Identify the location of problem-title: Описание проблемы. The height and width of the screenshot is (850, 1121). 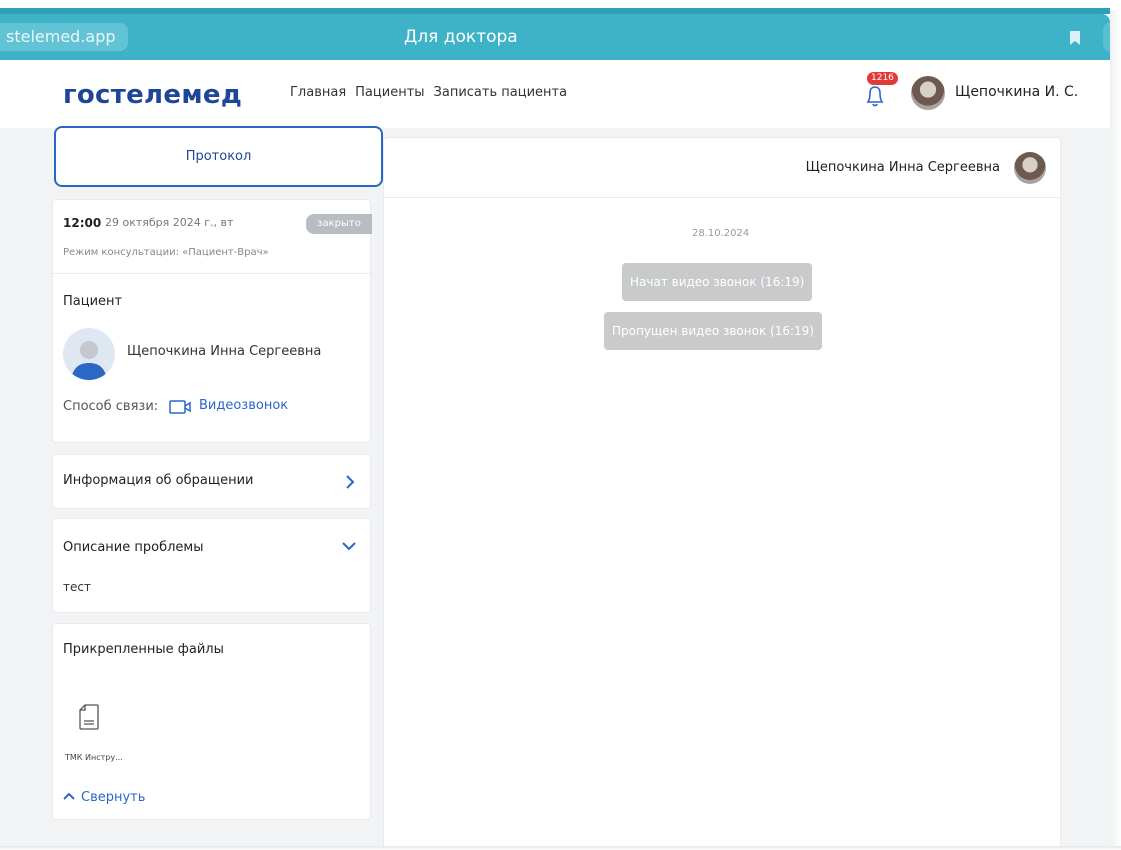
(133, 547).